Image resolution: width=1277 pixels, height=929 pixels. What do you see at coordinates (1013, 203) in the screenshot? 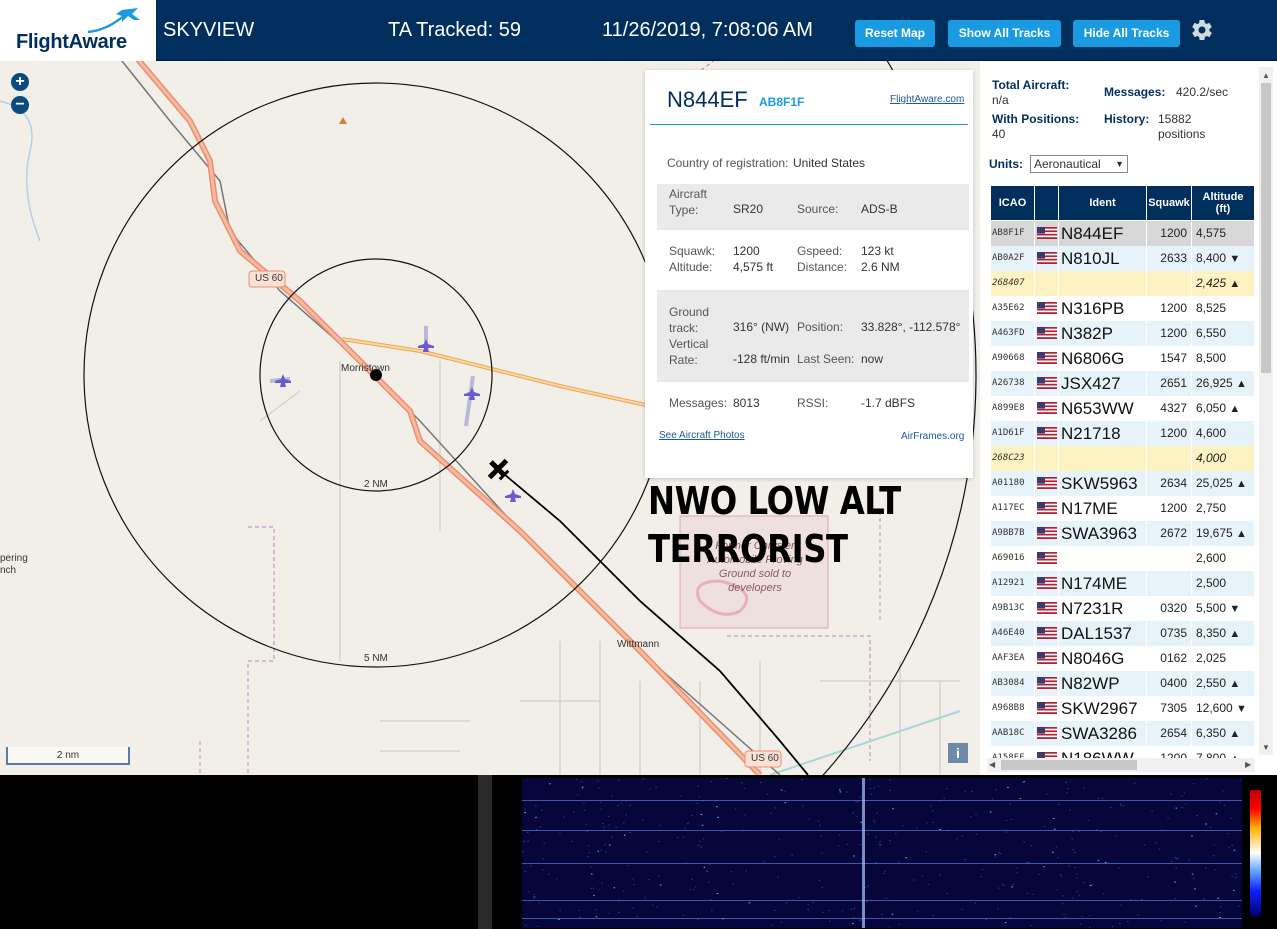
I see `col-header-icao: ICAO` at bounding box center [1013, 203].